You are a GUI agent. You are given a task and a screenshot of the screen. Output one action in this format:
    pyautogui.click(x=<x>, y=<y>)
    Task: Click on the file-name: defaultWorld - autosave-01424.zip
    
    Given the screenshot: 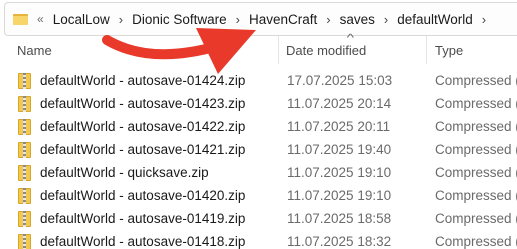 What is the action you would take?
    pyautogui.click(x=143, y=80)
    